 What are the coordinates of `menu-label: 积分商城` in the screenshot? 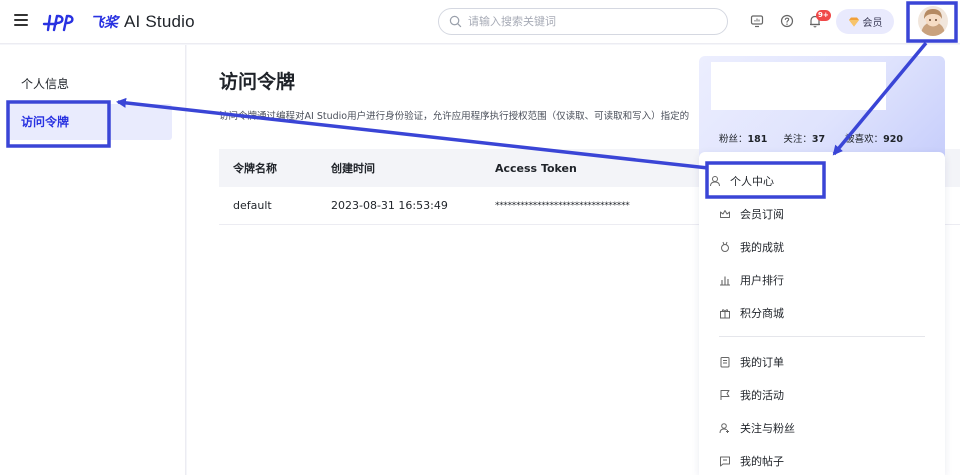 It's located at (762, 313).